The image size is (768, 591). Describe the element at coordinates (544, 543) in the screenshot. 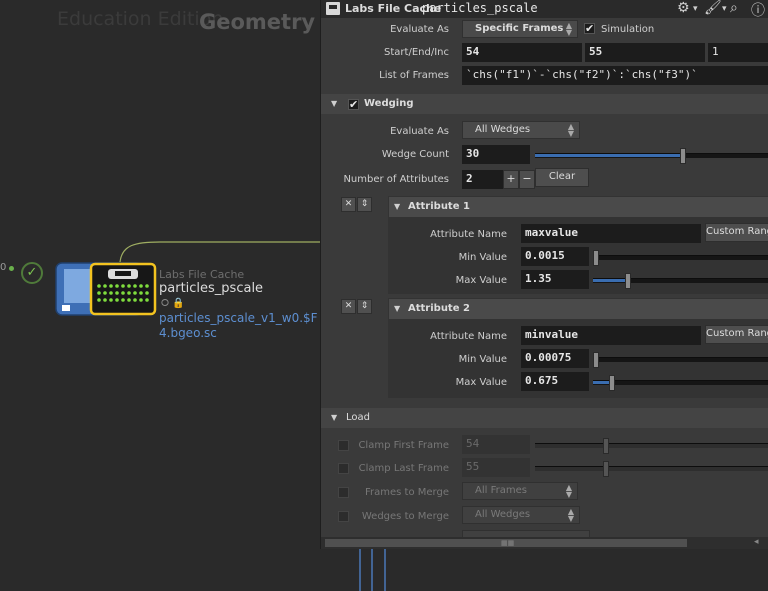

I see `horizontal-scrollbar: ▦▦ ◂` at that location.